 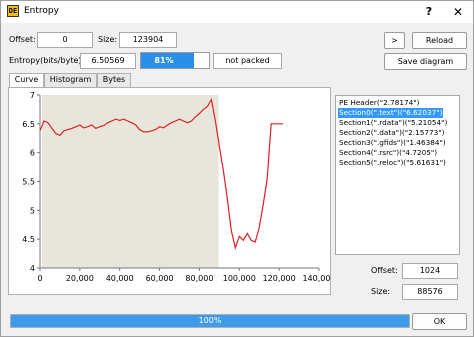 What do you see at coordinates (279, 278) in the screenshot?
I see `x-tick-label: 120,000` at bounding box center [279, 278].